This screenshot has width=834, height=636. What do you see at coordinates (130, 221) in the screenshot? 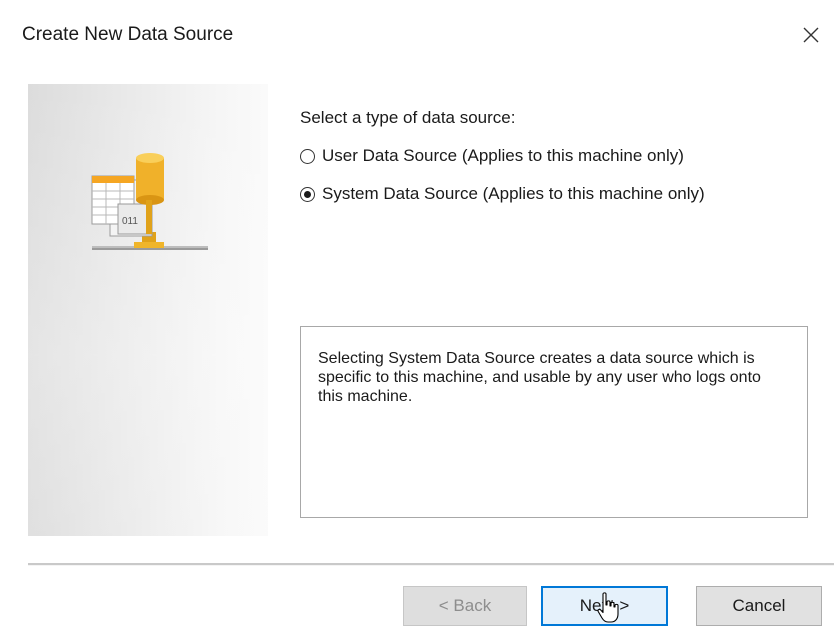
I see `svg-text: 011` at bounding box center [130, 221].